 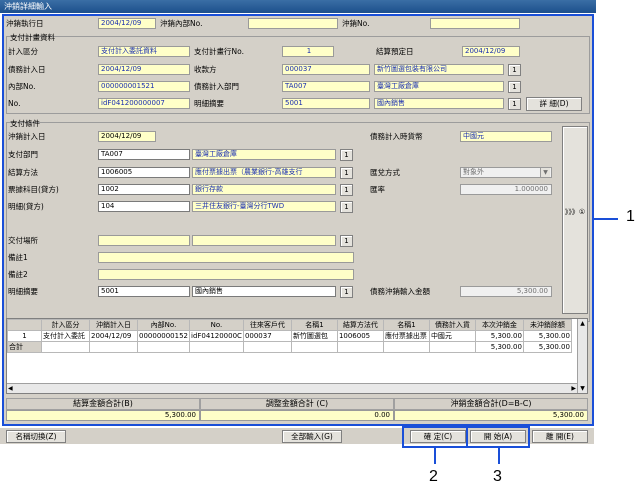 I want to click on payee-label: 收款方, so click(x=205, y=69).